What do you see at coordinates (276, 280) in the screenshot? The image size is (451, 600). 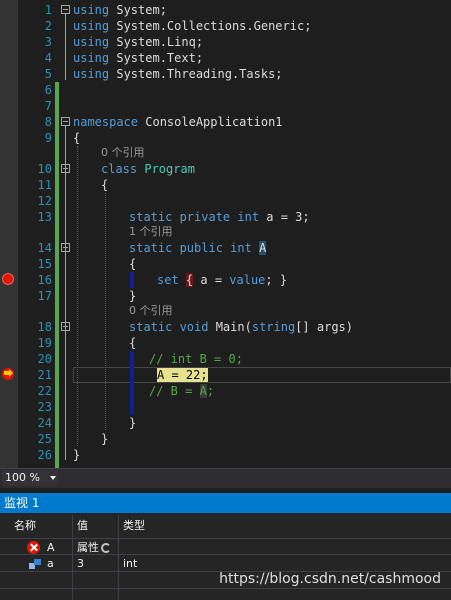 I see `code-text: ; }` at bounding box center [276, 280].